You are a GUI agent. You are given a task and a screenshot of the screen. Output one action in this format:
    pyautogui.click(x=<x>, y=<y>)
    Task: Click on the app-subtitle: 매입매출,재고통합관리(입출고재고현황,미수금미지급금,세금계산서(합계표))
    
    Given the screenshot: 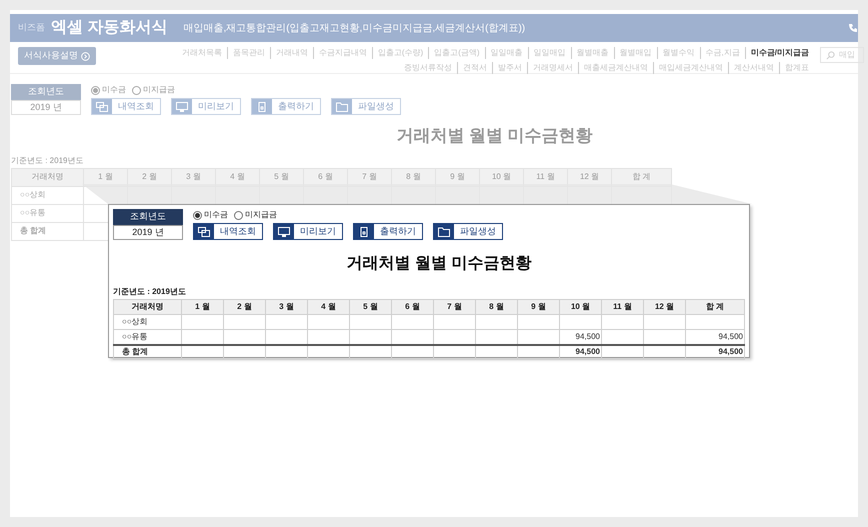 What is the action you would take?
    pyautogui.click(x=354, y=29)
    